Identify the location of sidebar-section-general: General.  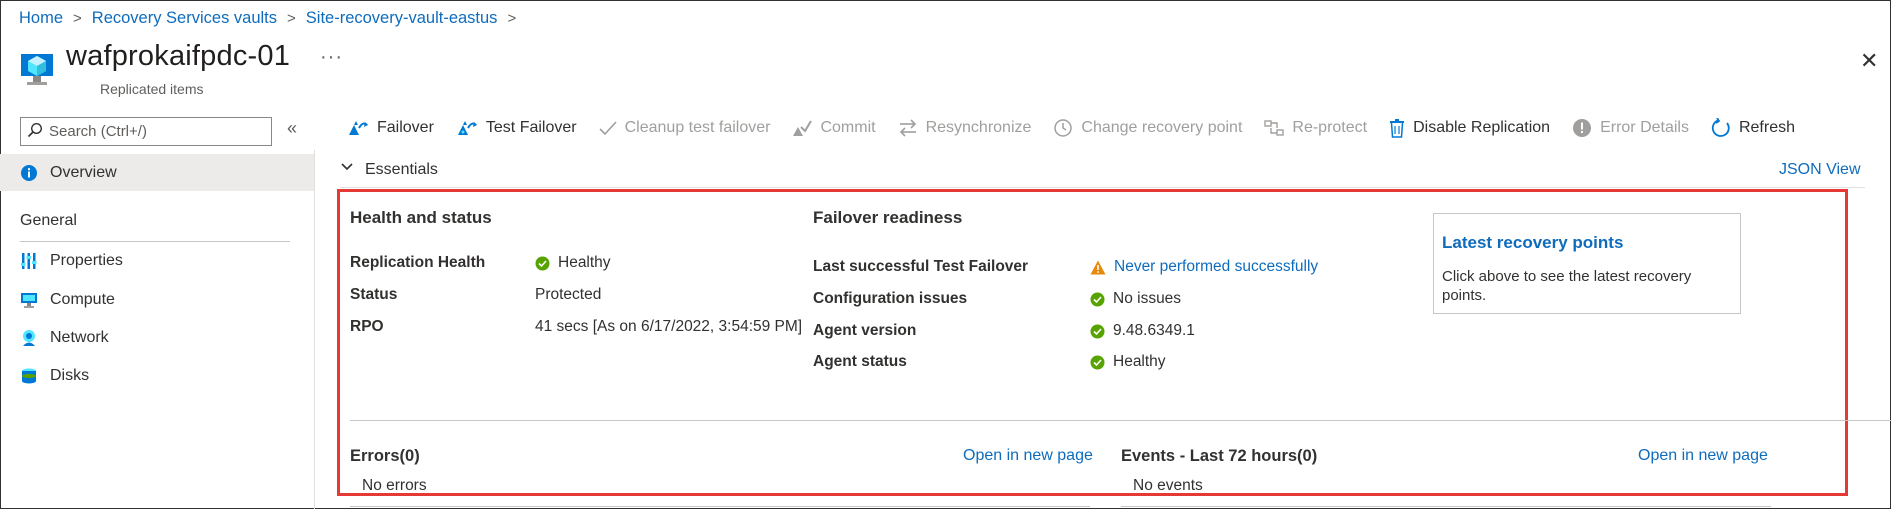
(48, 220).